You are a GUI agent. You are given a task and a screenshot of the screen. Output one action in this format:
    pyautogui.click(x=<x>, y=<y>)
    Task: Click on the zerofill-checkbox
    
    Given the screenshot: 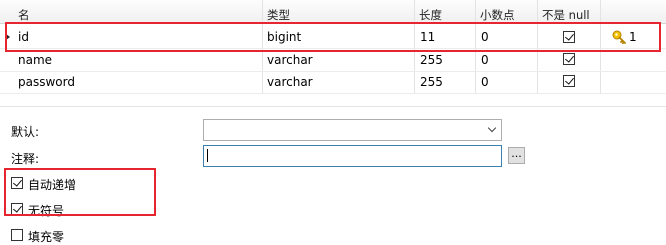 What is the action you would take?
    pyautogui.click(x=17, y=235)
    